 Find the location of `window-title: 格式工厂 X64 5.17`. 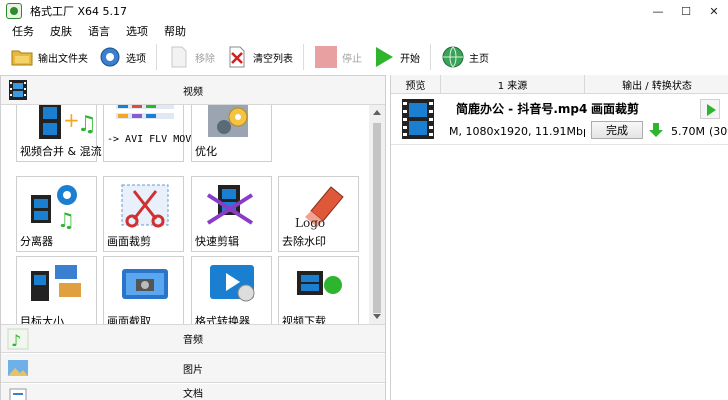

window-title: 格式工厂 X64 5.17 is located at coordinates (79, 11).